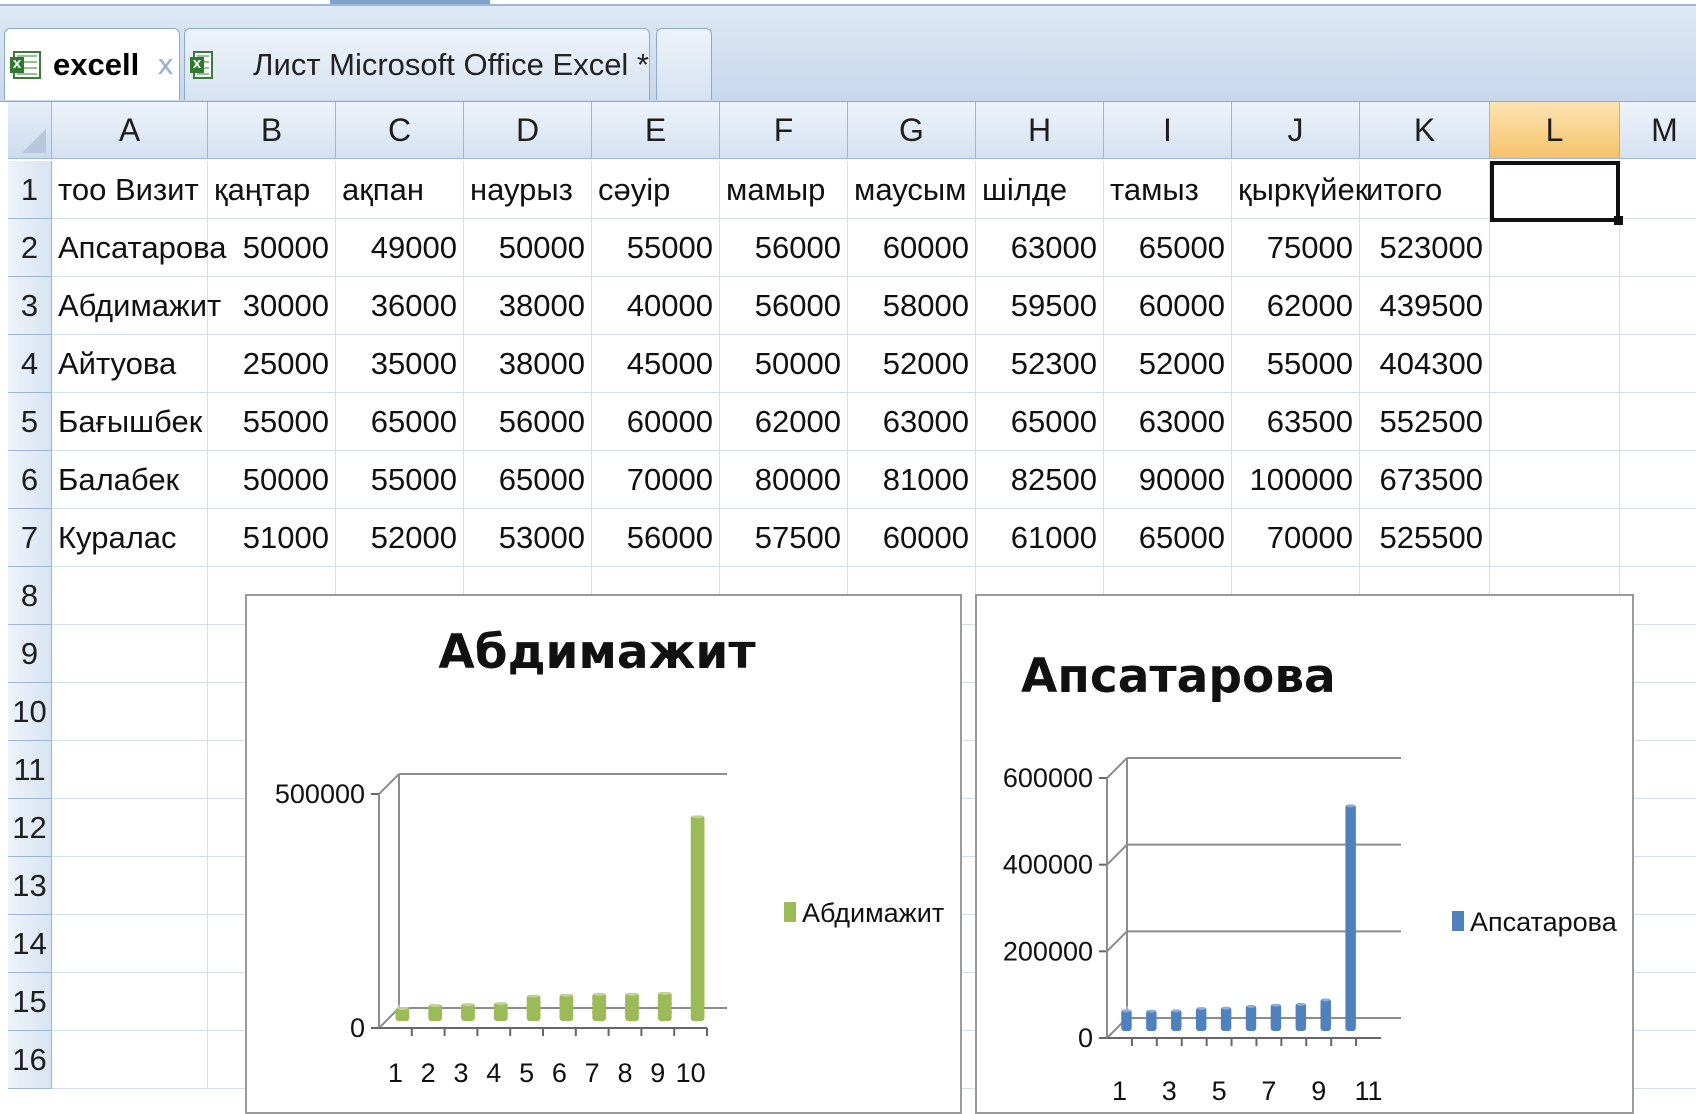 The height and width of the screenshot is (1114, 1696). What do you see at coordinates (1040, 538) in the screenshot?
I see `cell-h7: 61000` at bounding box center [1040, 538].